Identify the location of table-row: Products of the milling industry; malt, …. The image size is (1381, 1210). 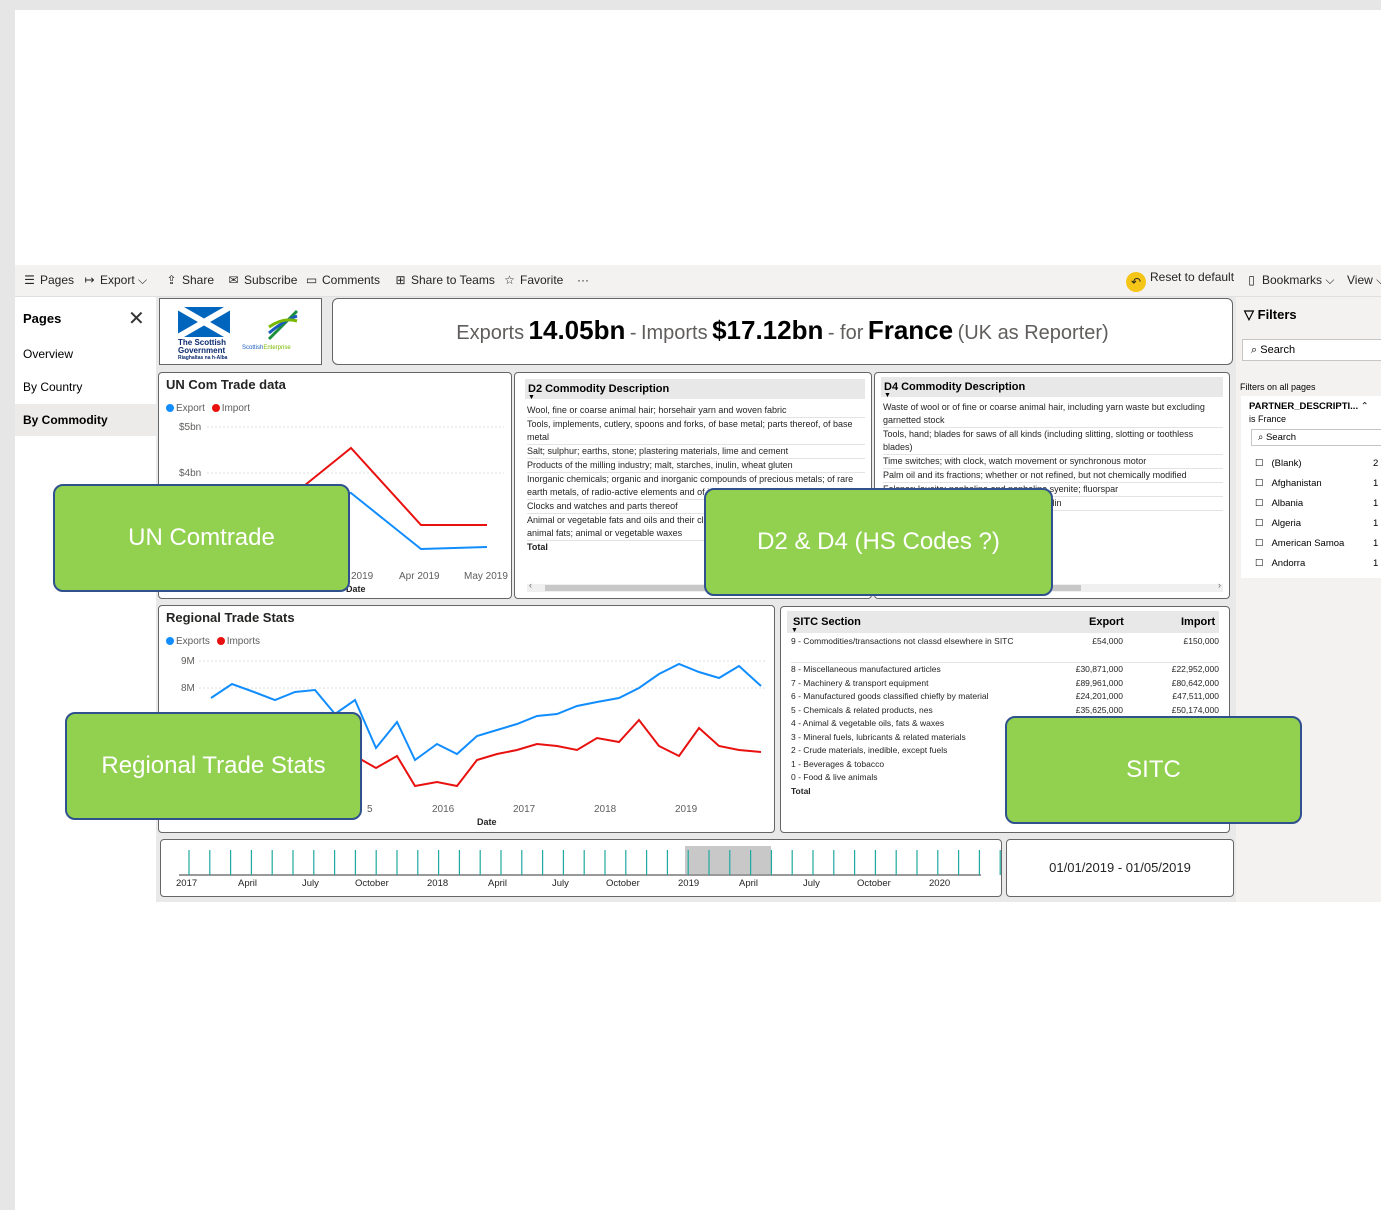
(696, 466).